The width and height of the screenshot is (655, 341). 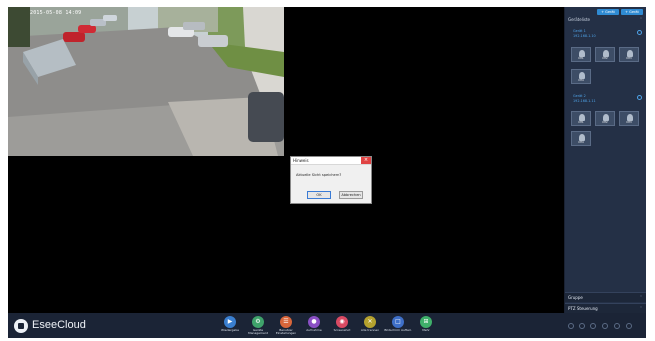 What do you see at coordinates (286, 332) in the screenshot?
I see `tool-label: Benutzer Einstellungen` at bounding box center [286, 332].